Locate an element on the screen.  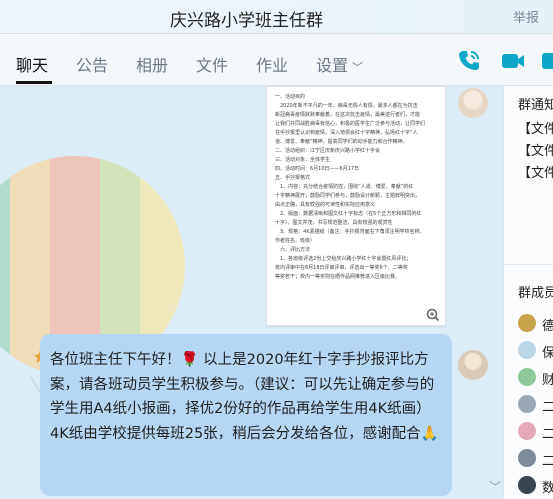
doc-line: 2、版面：数据清晰和图文红十字标志（在5个正方形和相同的红 is located at coordinates (348, 214).